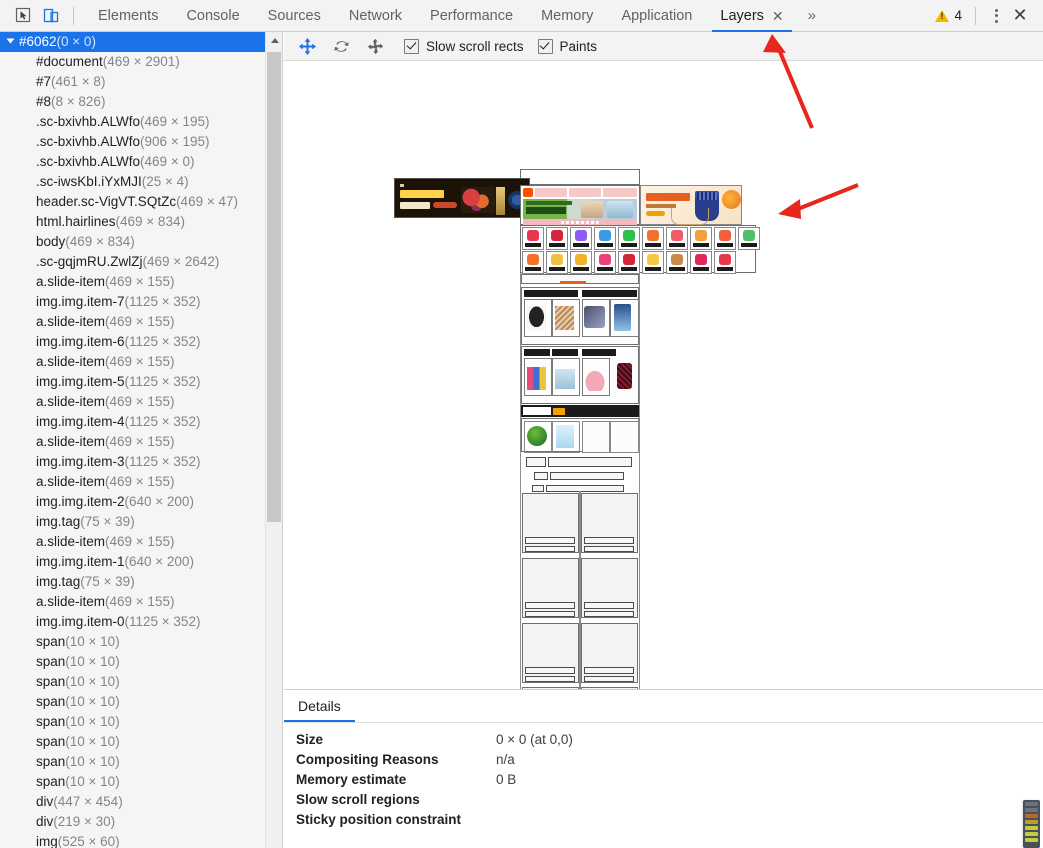  I want to click on layer-tree-row: .sc-bxivhb.ALWfo(906 × 195), so click(132, 142).